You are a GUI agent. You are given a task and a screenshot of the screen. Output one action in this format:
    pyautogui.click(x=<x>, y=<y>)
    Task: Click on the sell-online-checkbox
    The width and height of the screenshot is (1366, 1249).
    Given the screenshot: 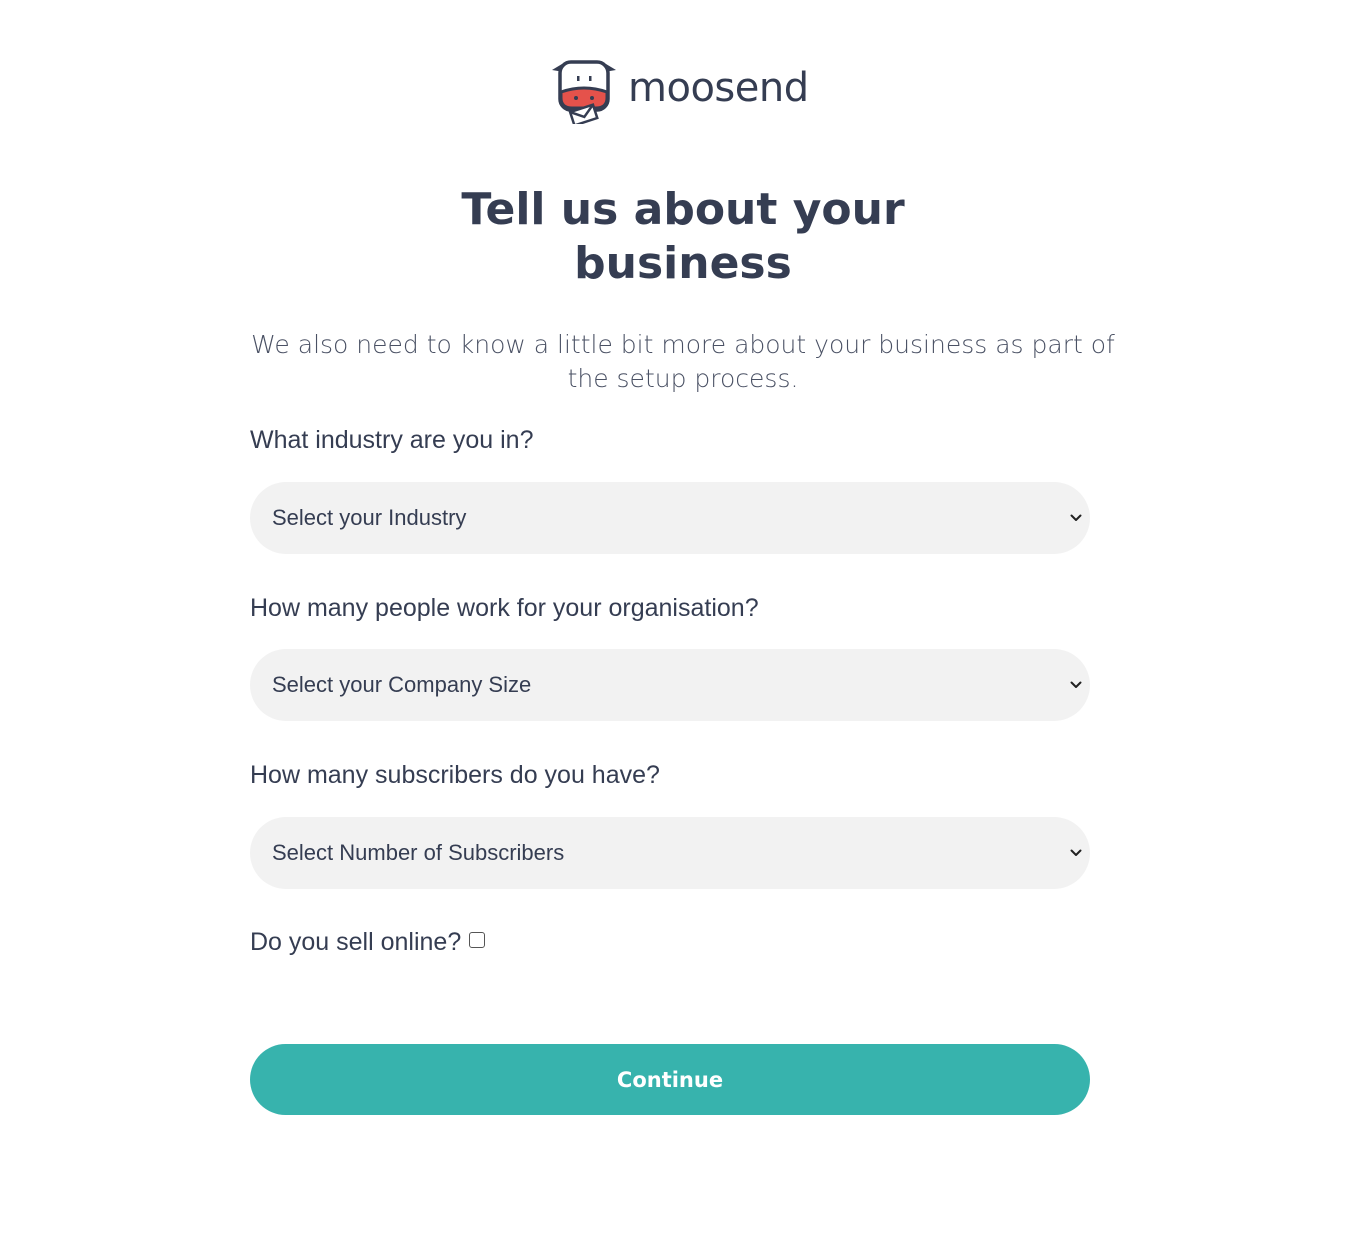 What is the action you would take?
    pyautogui.click(x=477, y=939)
    